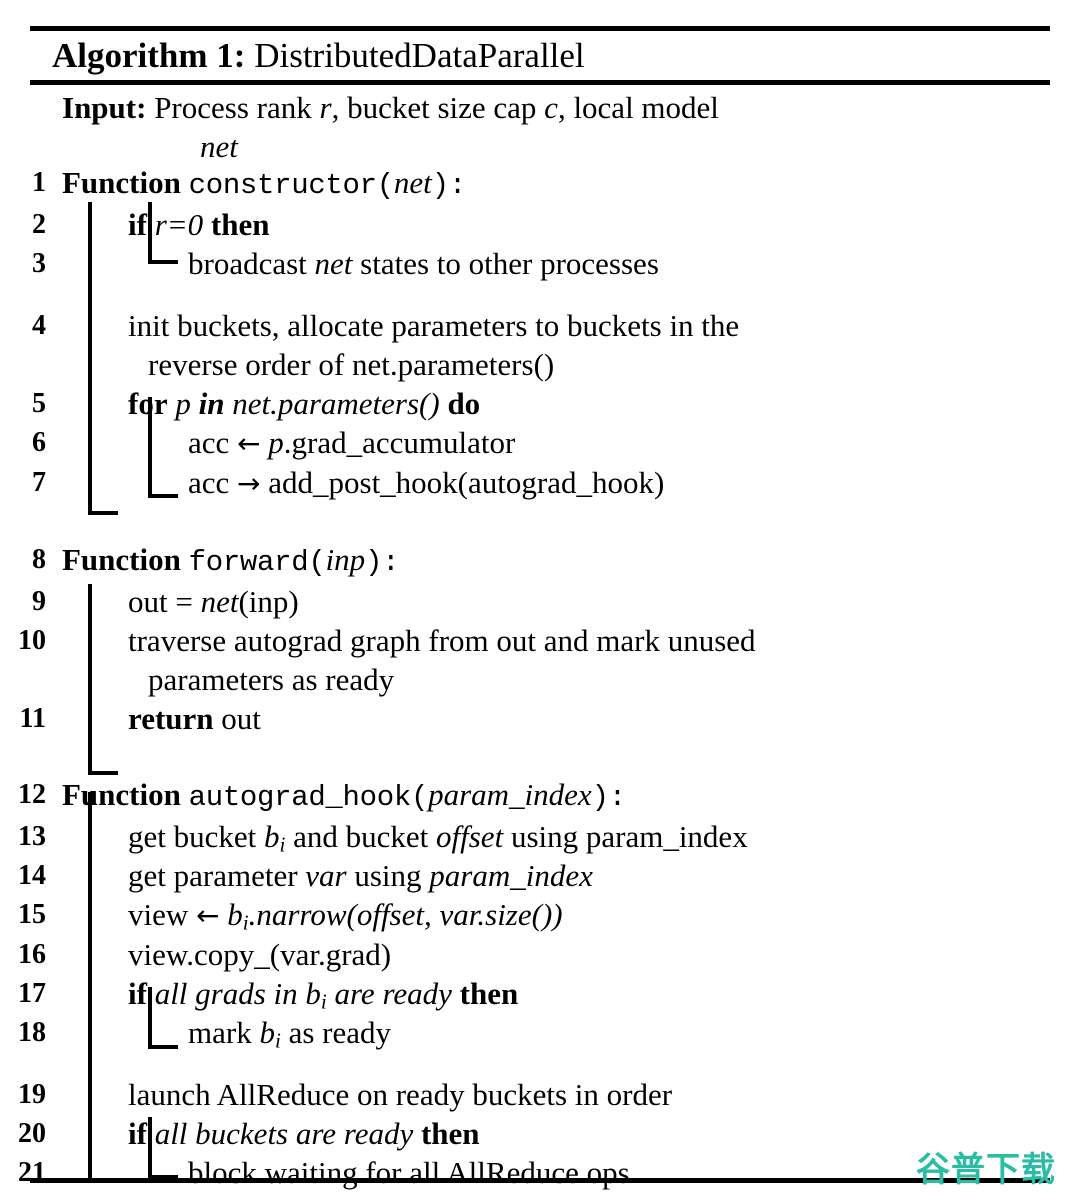 The width and height of the screenshot is (1080, 1203). Describe the element at coordinates (454, 914) in the screenshot. I see `args-offset-varsize: offset, var.size()` at that location.